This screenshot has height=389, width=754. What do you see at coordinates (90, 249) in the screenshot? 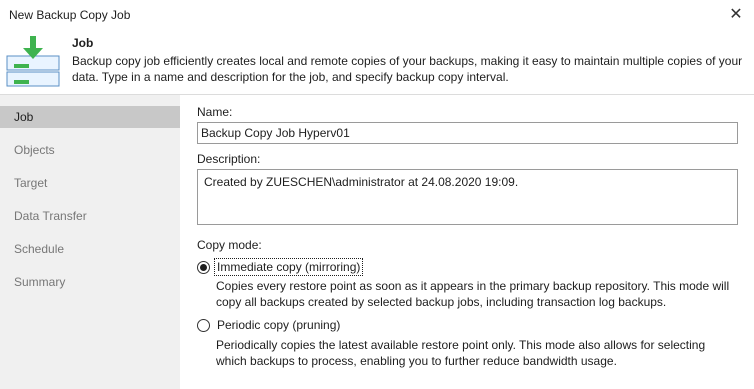
I see `sidebar-item-schedule: Schedule` at bounding box center [90, 249].